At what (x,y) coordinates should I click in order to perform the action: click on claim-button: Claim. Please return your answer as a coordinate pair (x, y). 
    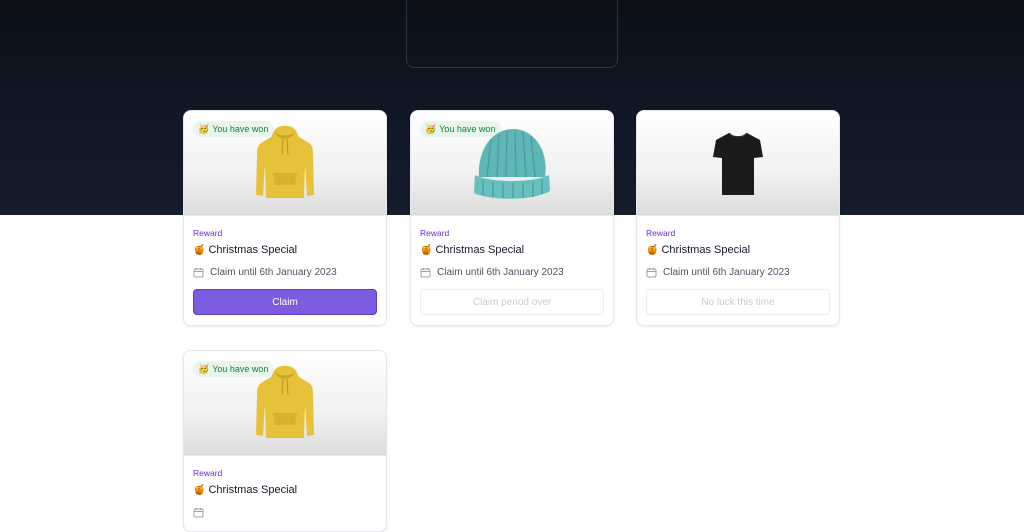
    Looking at the image, I should click on (285, 302).